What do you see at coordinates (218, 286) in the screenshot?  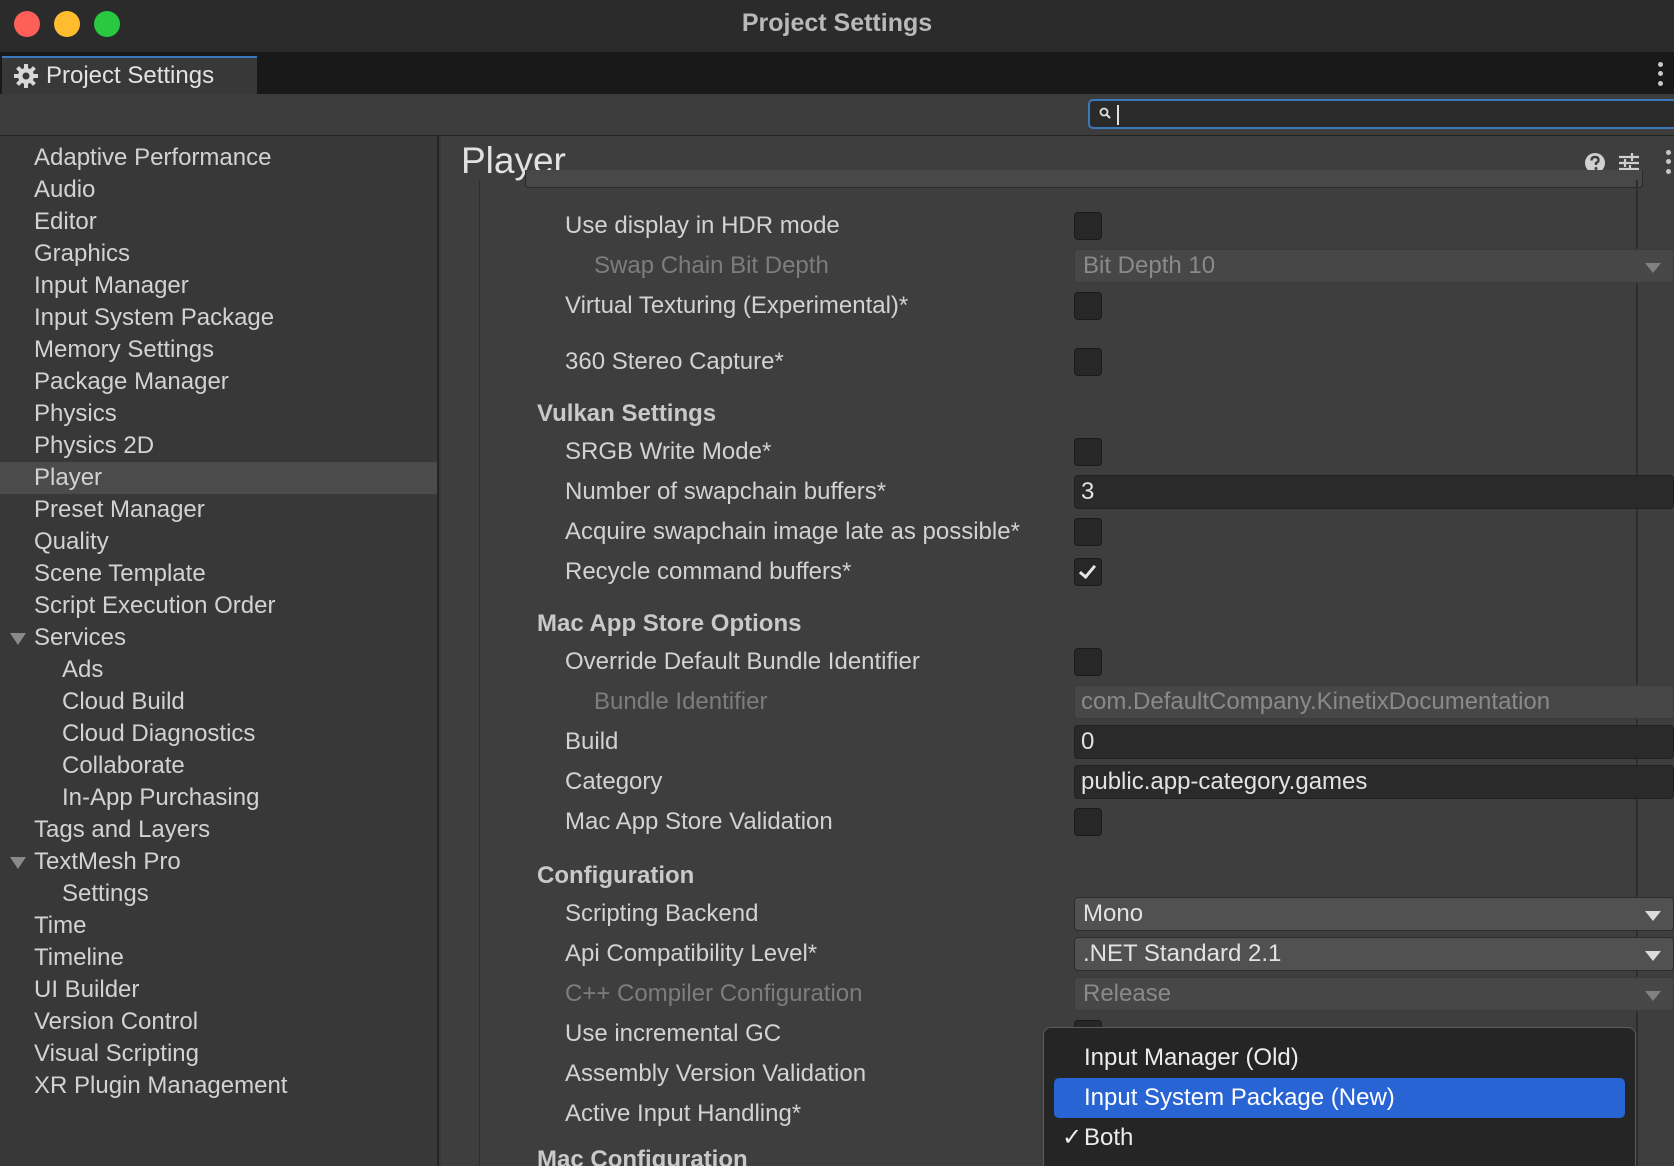 I see `sidebar-item-input-manager: Input Manager` at bounding box center [218, 286].